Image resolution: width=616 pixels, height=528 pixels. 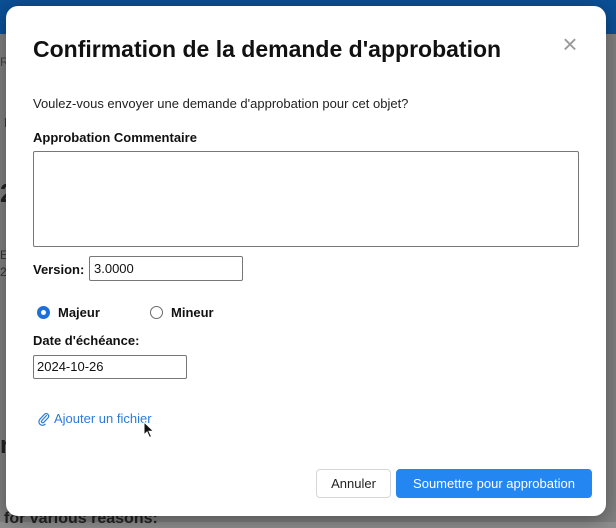 What do you see at coordinates (494, 483) in the screenshot?
I see `submit-for-approval-button: Soumettre pour approbation` at bounding box center [494, 483].